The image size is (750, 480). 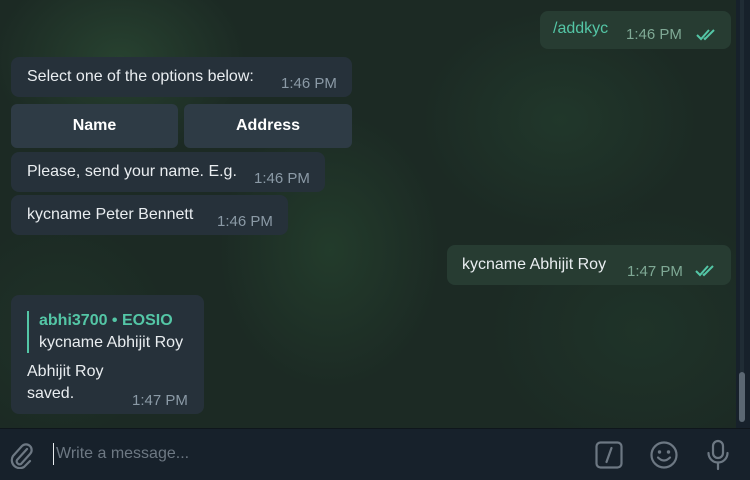 I want to click on outgoing-message: /addkyc 1:46 PM, so click(x=635, y=30).